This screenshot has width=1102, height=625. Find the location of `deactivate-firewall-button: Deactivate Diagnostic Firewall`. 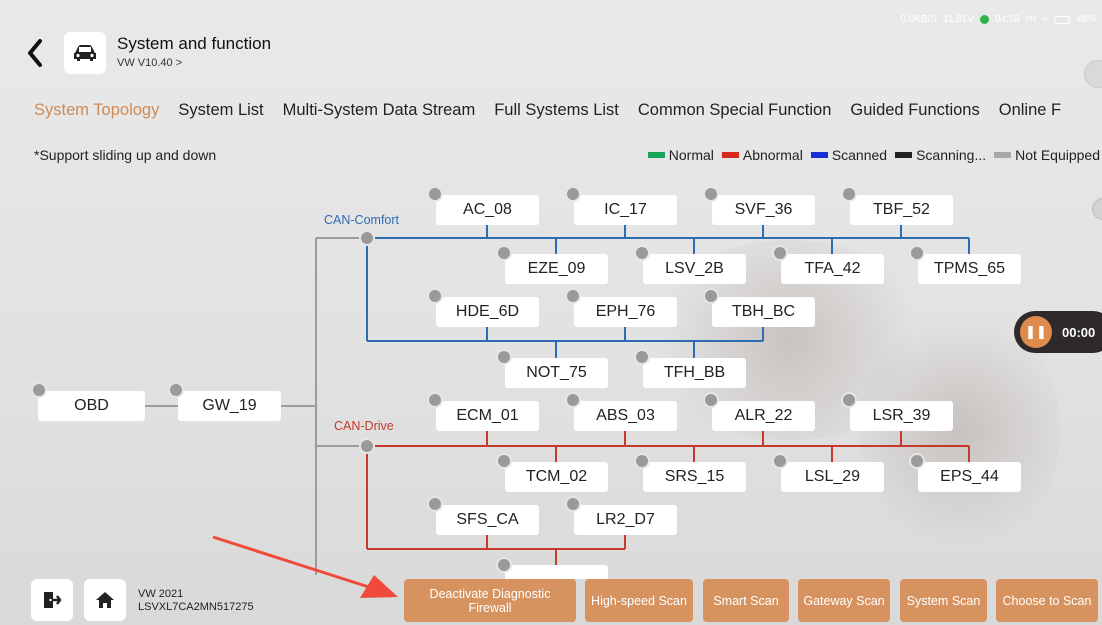

deactivate-firewall-button: Deactivate Diagnostic Firewall is located at coordinates (490, 600).